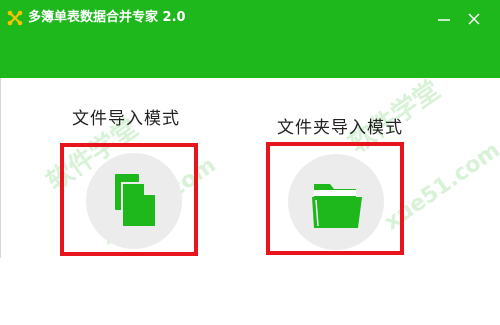 This screenshot has width=500, height=325. Describe the element at coordinates (0, 168) in the screenshot. I see `window-left-border` at that location.